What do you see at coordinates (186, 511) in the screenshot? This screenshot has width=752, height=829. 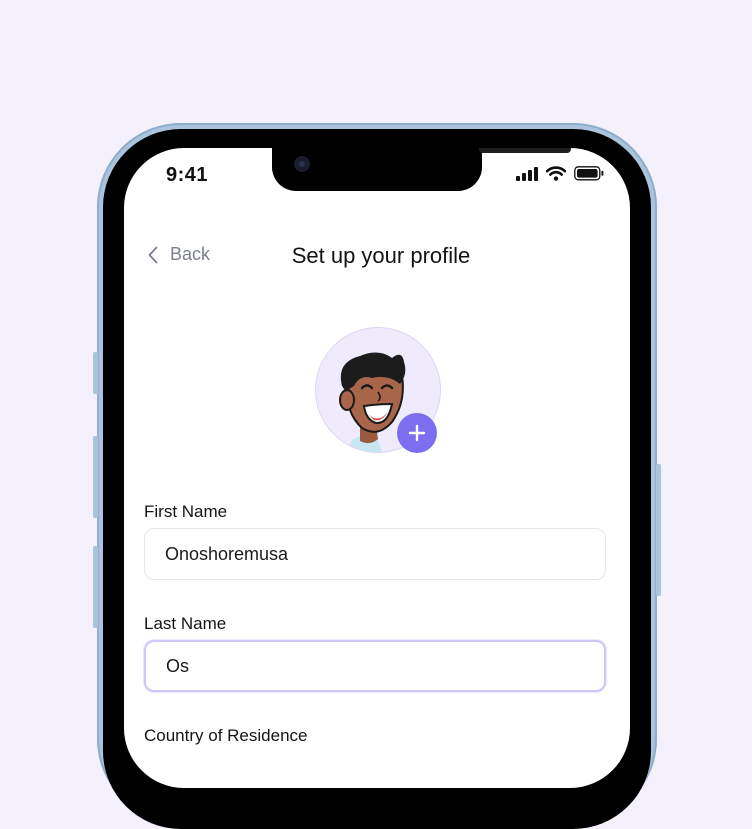 I see `first-name-label: First Name` at bounding box center [186, 511].